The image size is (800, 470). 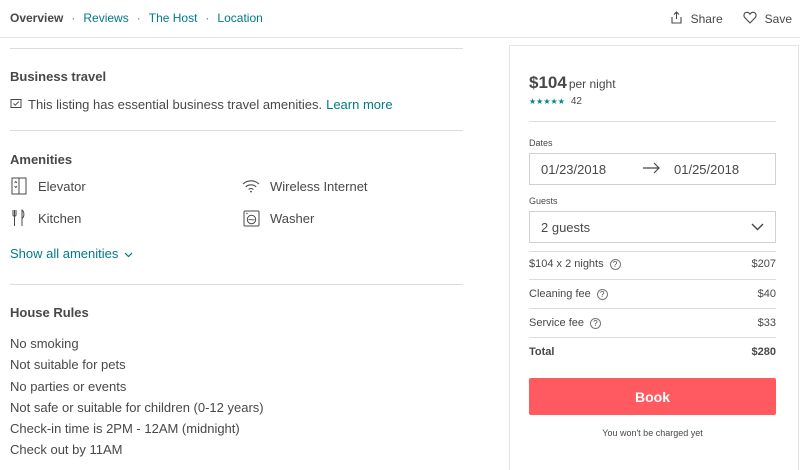 What do you see at coordinates (652, 323) in the screenshot?
I see `fee-row-service: Service fee? $33` at bounding box center [652, 323].